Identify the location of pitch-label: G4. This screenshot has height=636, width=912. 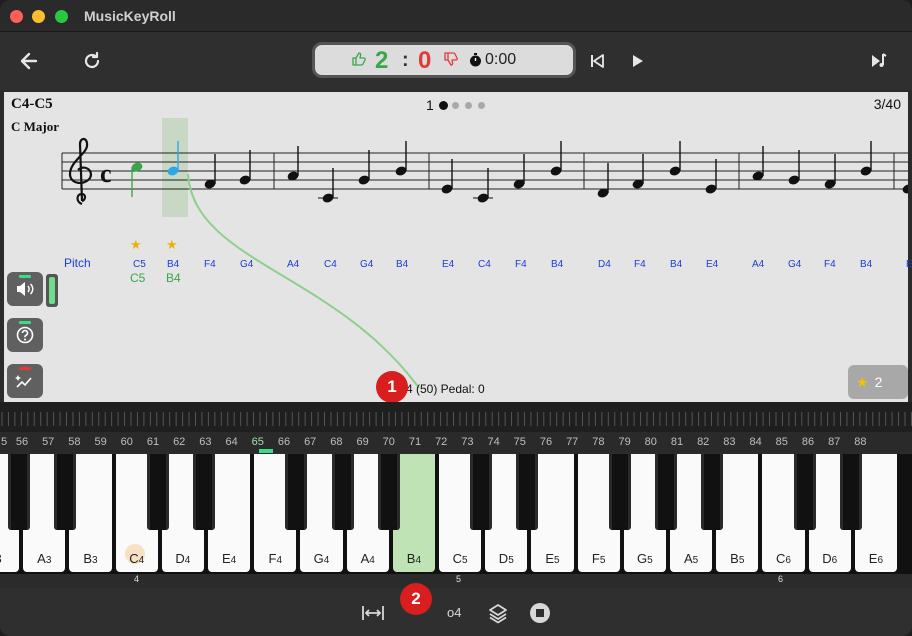
(247, 264).